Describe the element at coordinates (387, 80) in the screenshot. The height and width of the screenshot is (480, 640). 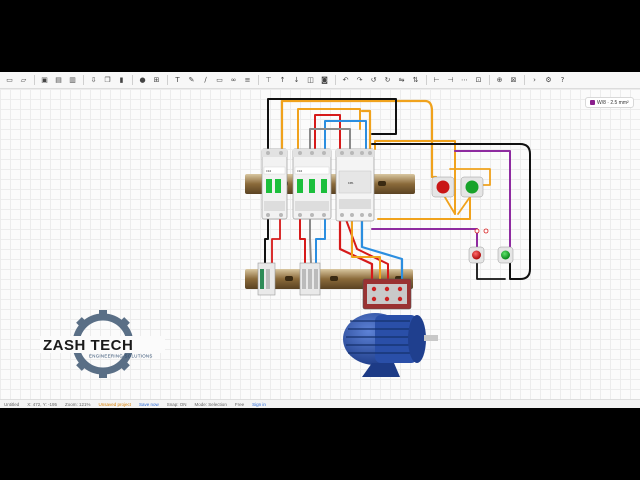
I see `rotate-right-icon: ↻` at that location.